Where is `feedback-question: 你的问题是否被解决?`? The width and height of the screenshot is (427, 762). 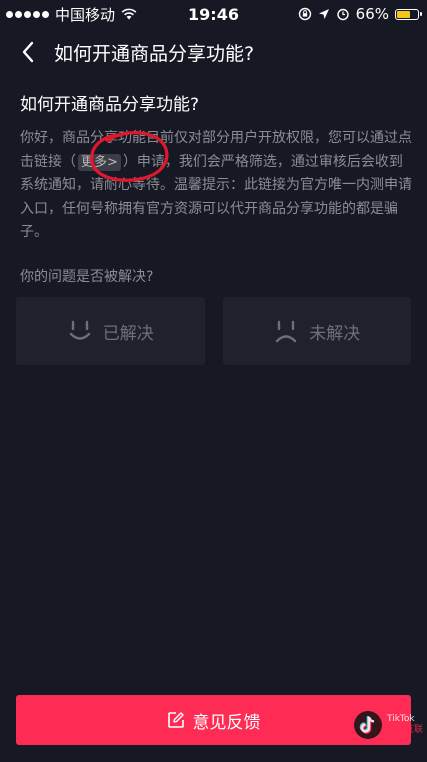
feedback-question: 你的问题是否被解决? is located at coordinates (87, 277).